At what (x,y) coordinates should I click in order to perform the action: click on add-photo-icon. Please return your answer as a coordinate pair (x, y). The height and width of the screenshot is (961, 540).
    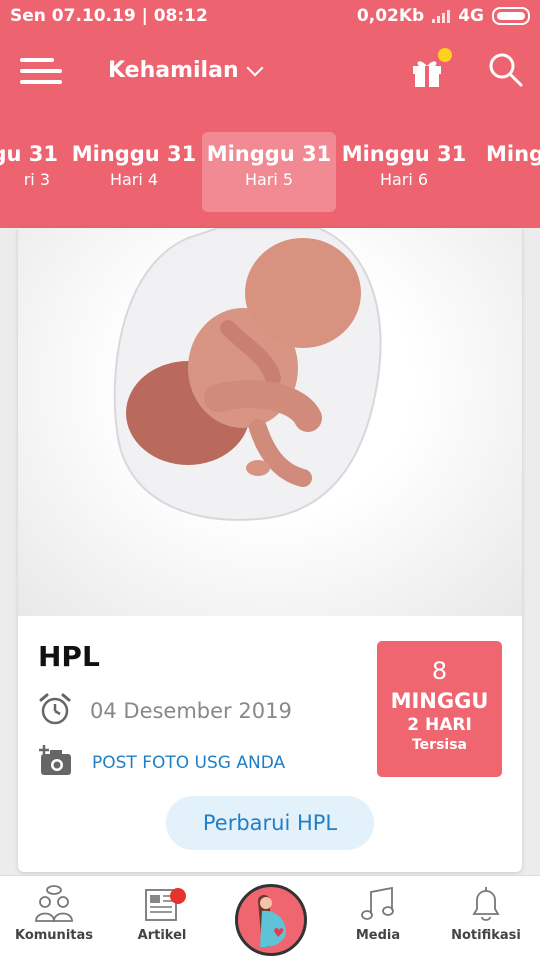
    Looking at the image, I should click on (56, 763).